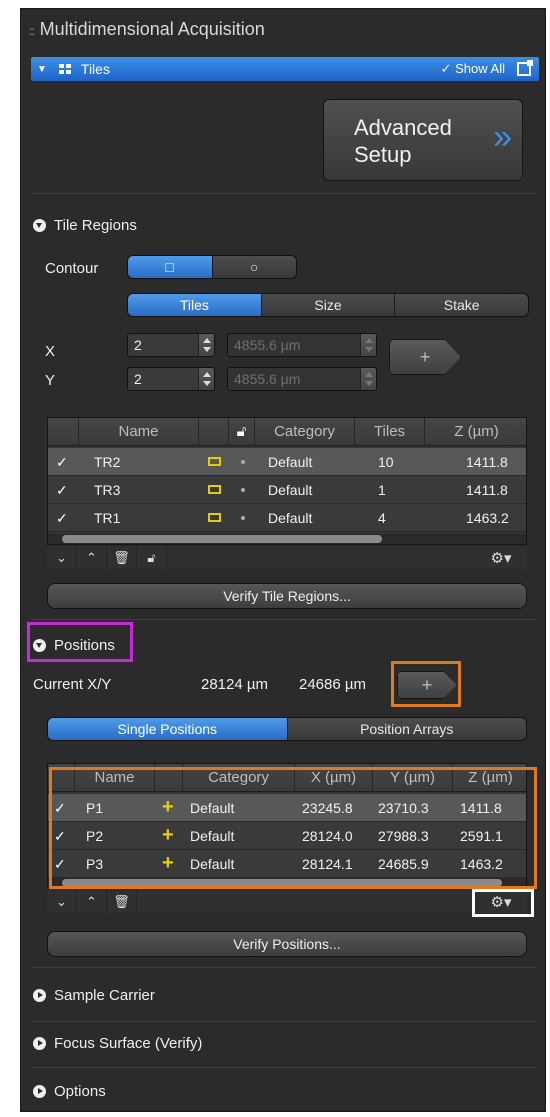 The image size is (550, 1117). I want to click on x-count-value: 2, so click(163, 345).